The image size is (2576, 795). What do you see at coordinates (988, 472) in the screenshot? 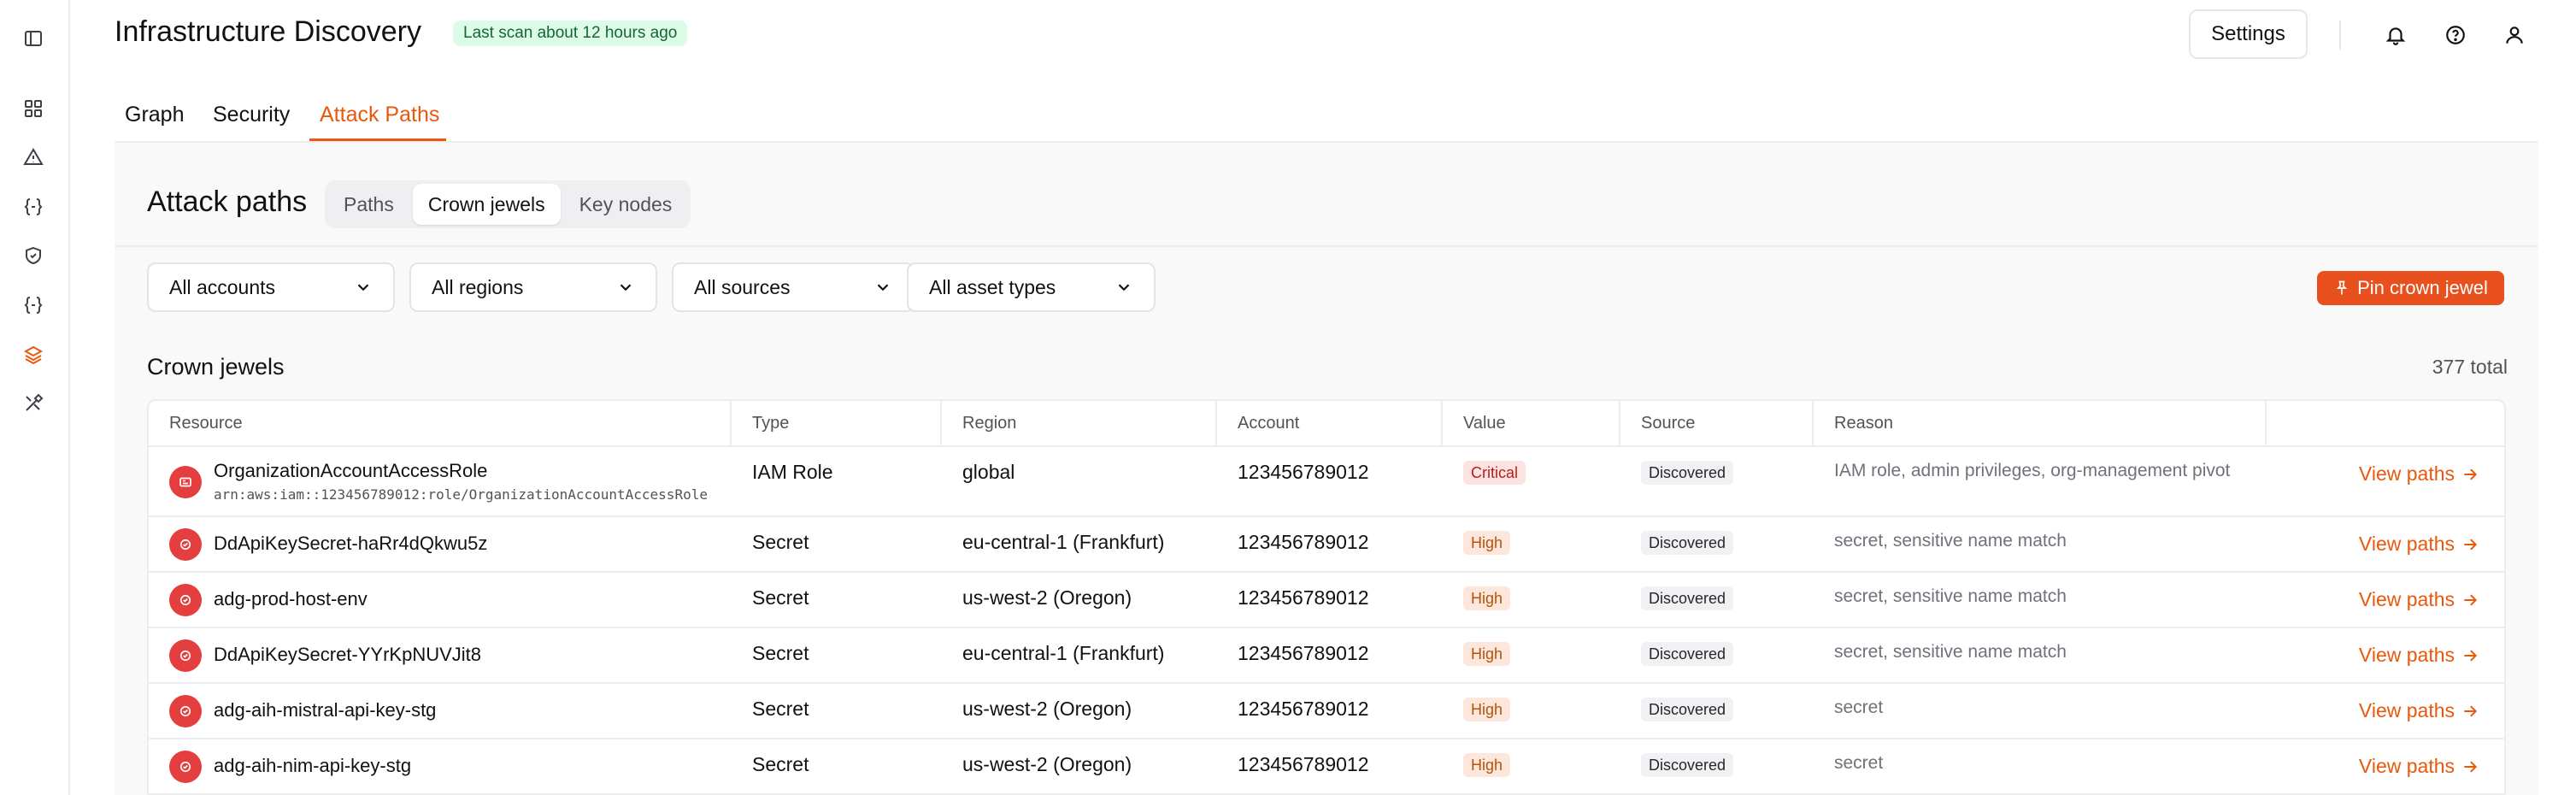
I see `region-cell: global` at bounding box center [988, 472].